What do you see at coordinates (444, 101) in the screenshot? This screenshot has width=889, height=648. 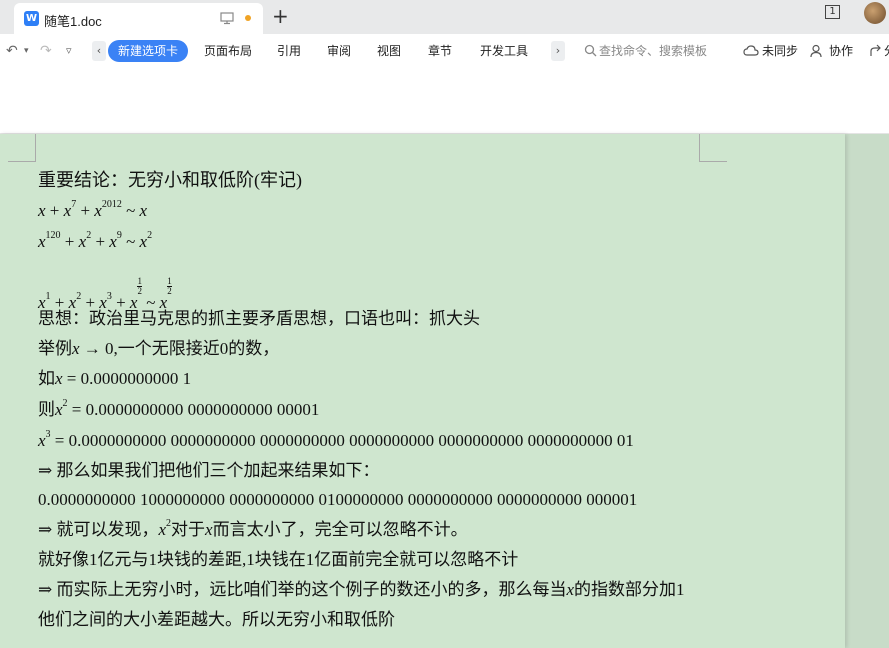 I see `ribbon-panel` at bounding box center [444, 101].